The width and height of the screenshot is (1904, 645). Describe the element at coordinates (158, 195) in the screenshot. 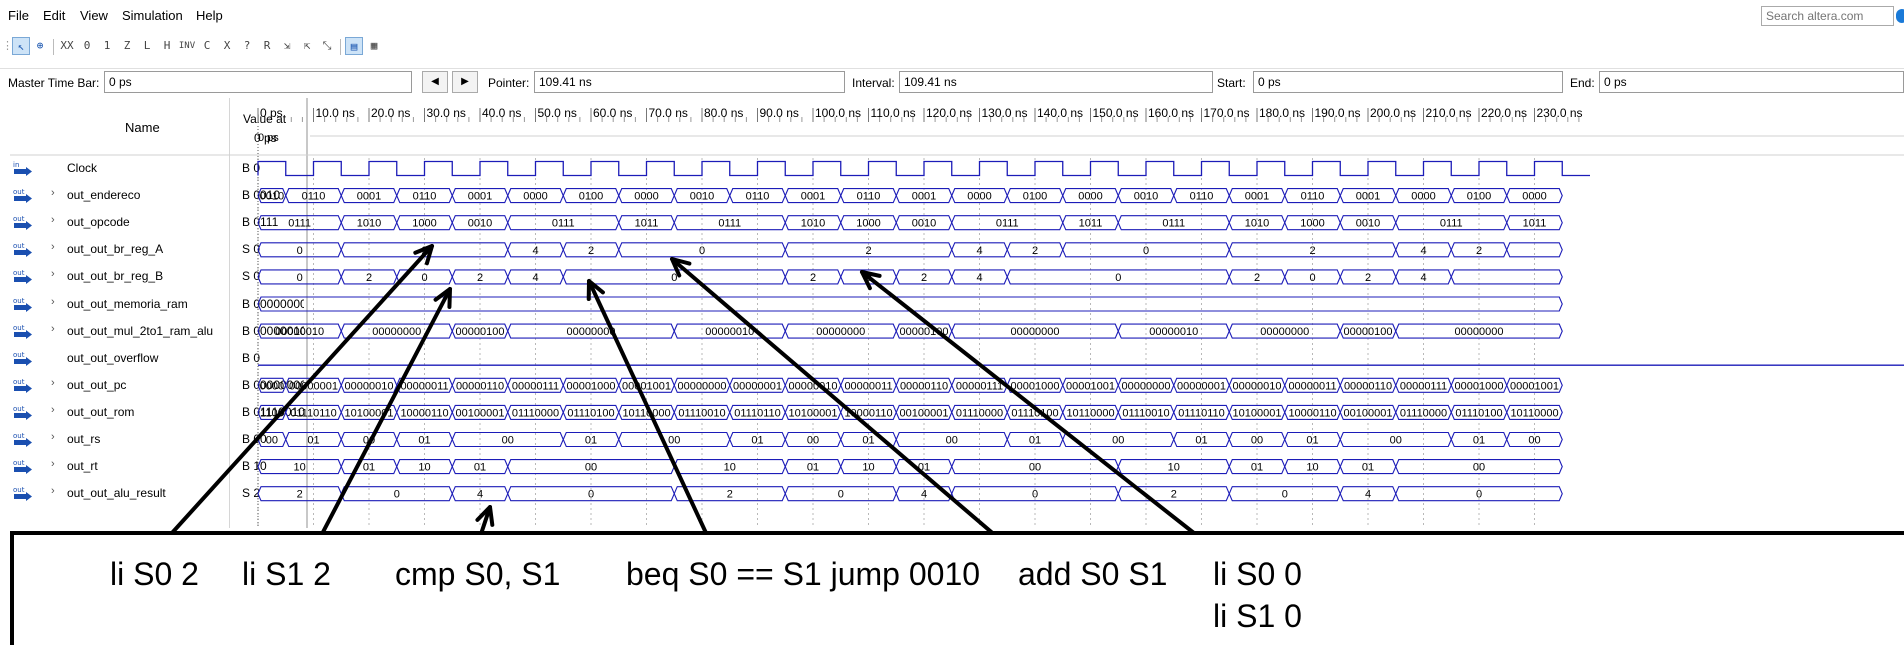

I see `signal-row: out › out_endereco B 0010` at that location.